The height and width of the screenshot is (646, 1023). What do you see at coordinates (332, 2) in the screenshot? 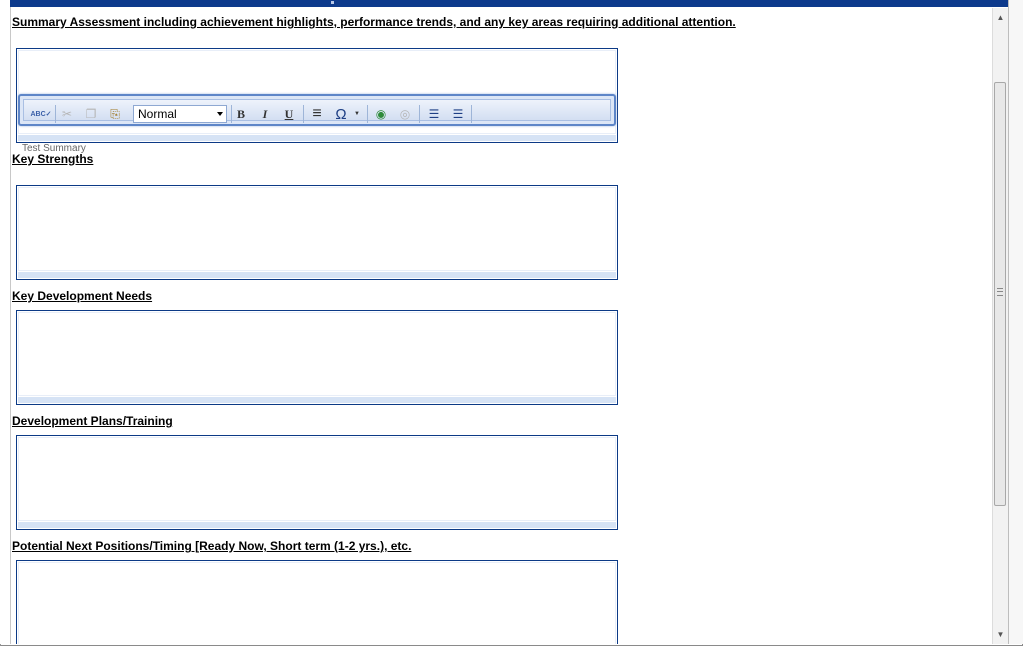
I see `resize-grip-icon` at bounding box center [332, 2].